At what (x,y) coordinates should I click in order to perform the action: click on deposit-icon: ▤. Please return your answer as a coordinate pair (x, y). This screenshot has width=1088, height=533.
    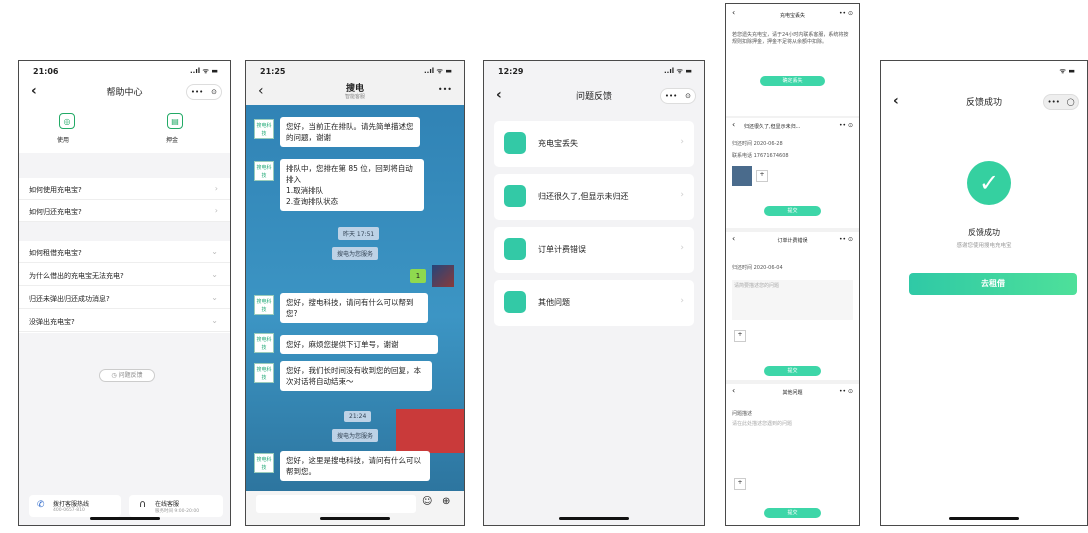
    Looking at the image, I should click on (175, 121).